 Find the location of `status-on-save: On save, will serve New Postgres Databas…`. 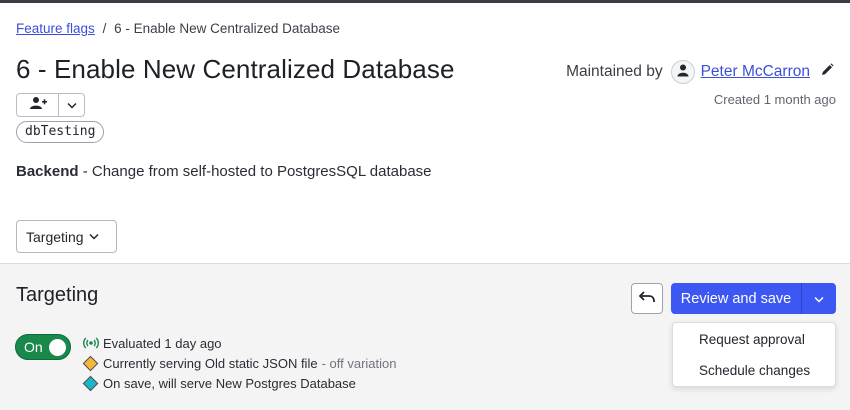

status-on-save: On save, will serve New Postgres Databas… is located at coordinates (239, 383).